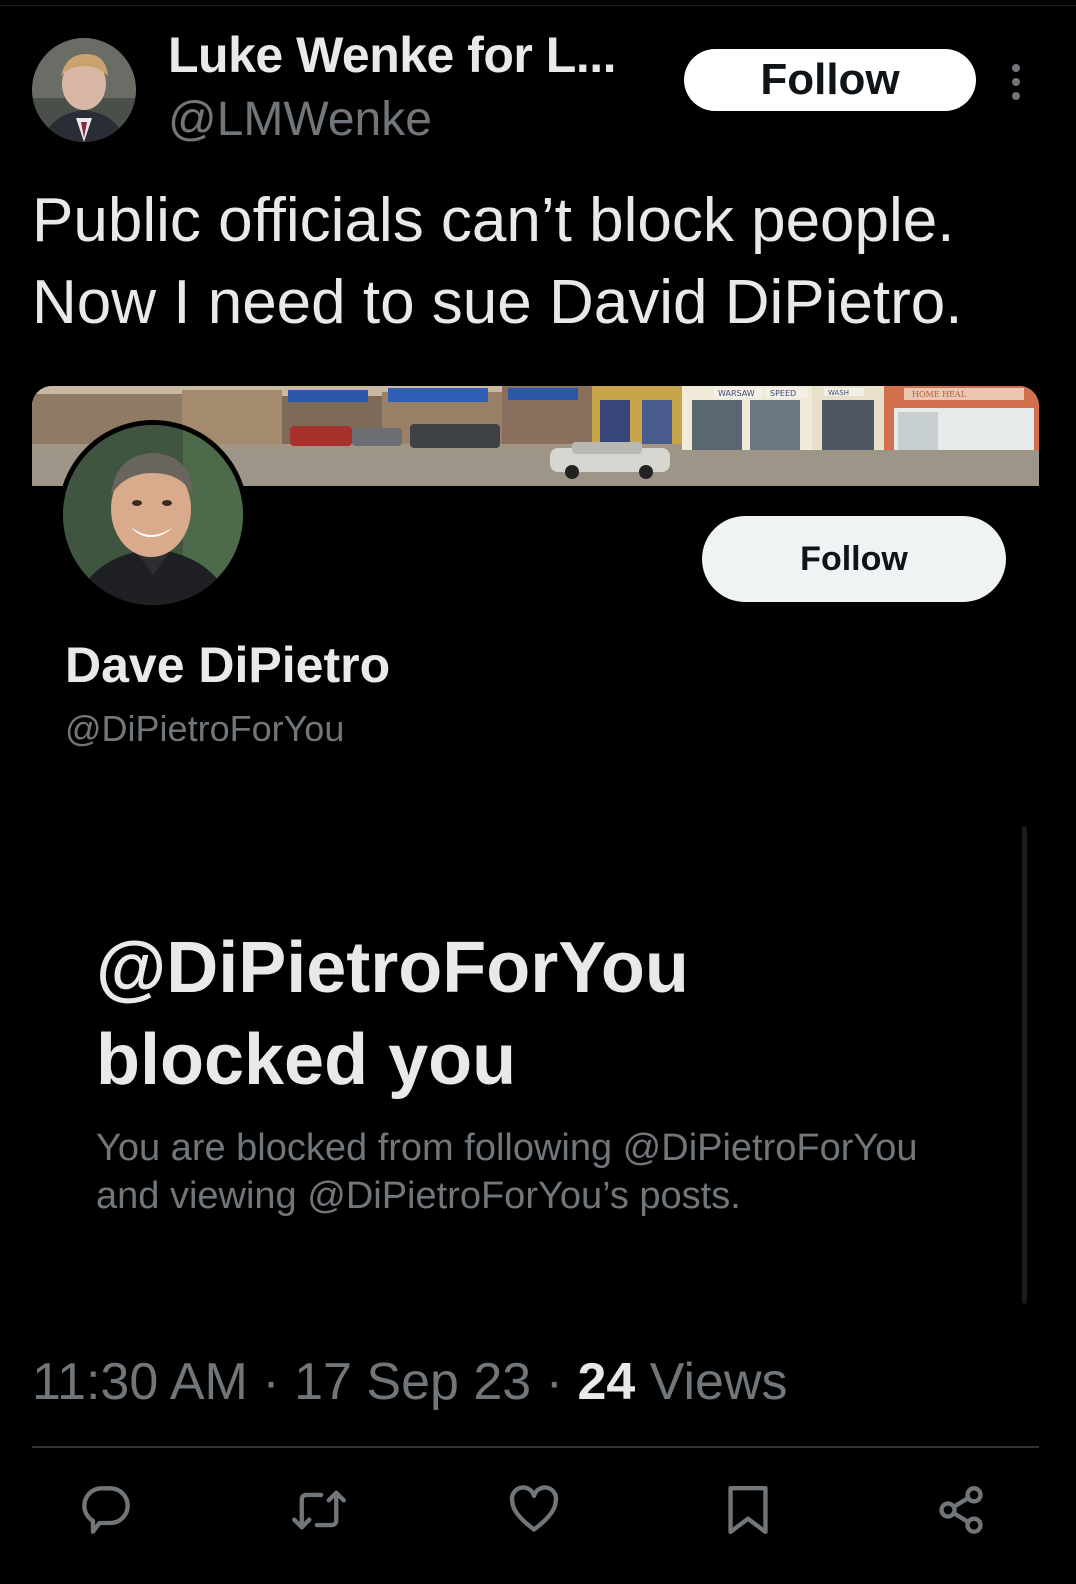  Describe the element at coordinates (830, 80) in the screenshot. I see `follow-button: Follow` at that location.